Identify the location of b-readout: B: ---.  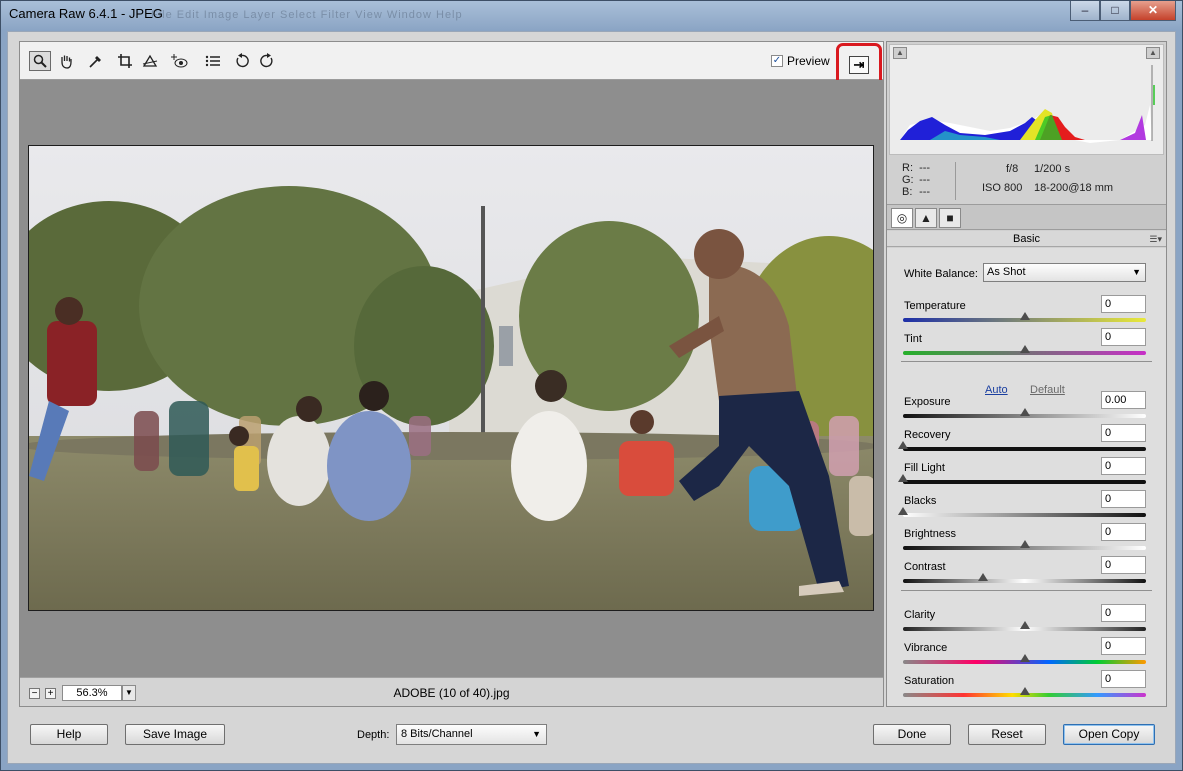
(916, 192).